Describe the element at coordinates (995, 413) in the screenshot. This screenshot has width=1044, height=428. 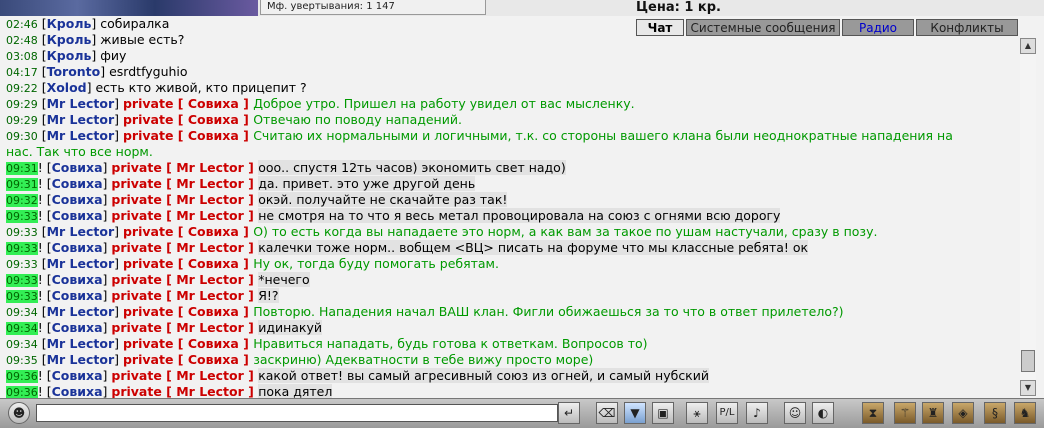
I see `scroll-icon: §` at that location.